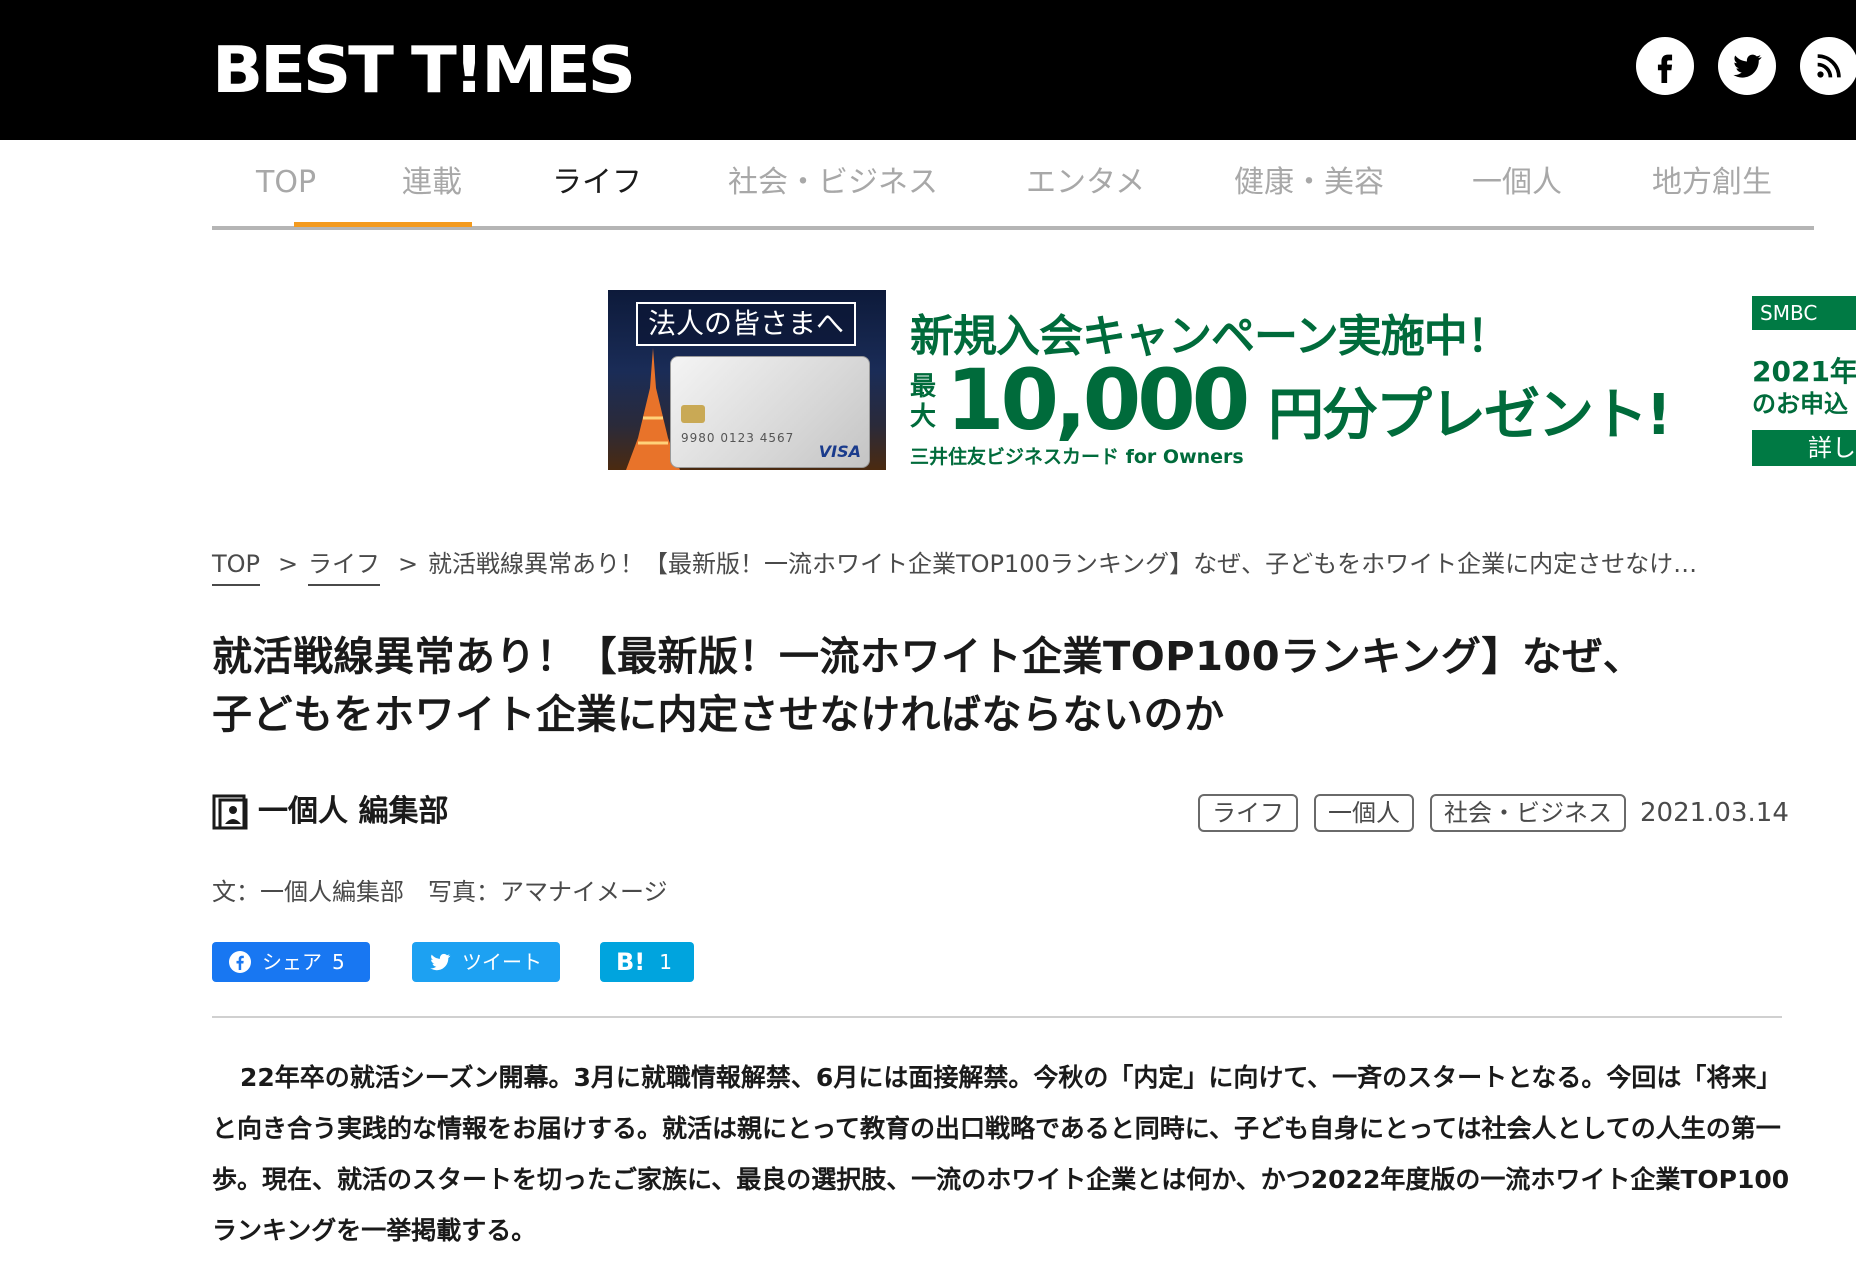  What do you see at coordinates (1804, 381) in the screenshot?
I see `ad-right-panel: SMBC 2021年 のお申込 詳し` at bounding box center [1804, 381].